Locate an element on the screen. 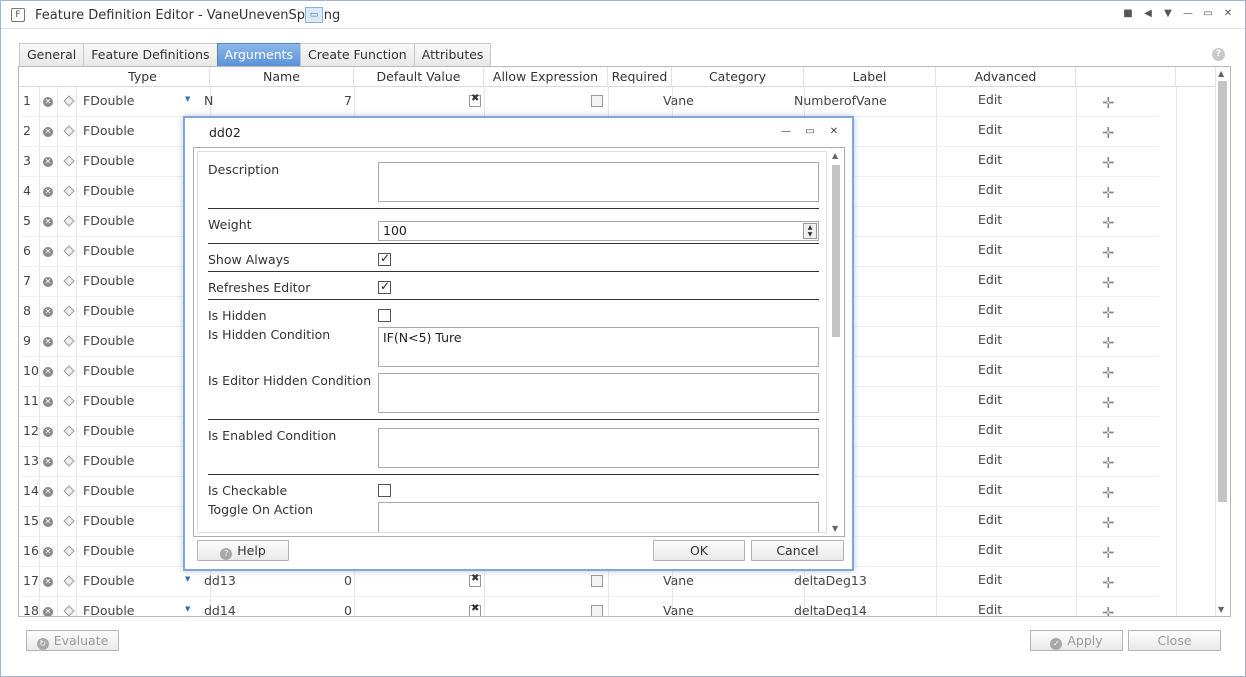 The height and width of the screenshot is (677, 1246). is-hidden-checkbox is located at coordinates (384, 315).